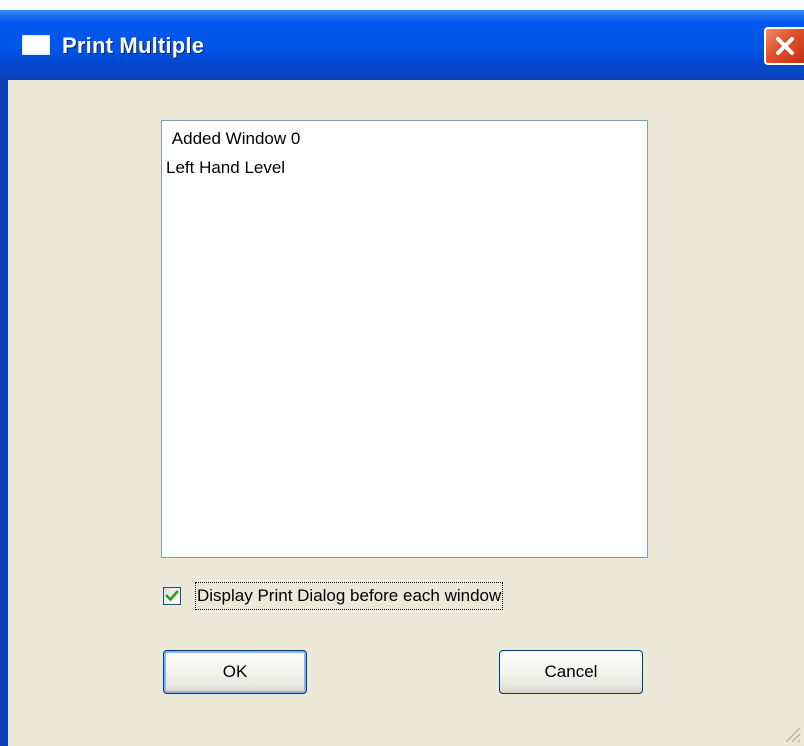 Image resolution: width=804 pixels, height=746 pixels. I want to click on checkmark-icon, so click(172, 596).